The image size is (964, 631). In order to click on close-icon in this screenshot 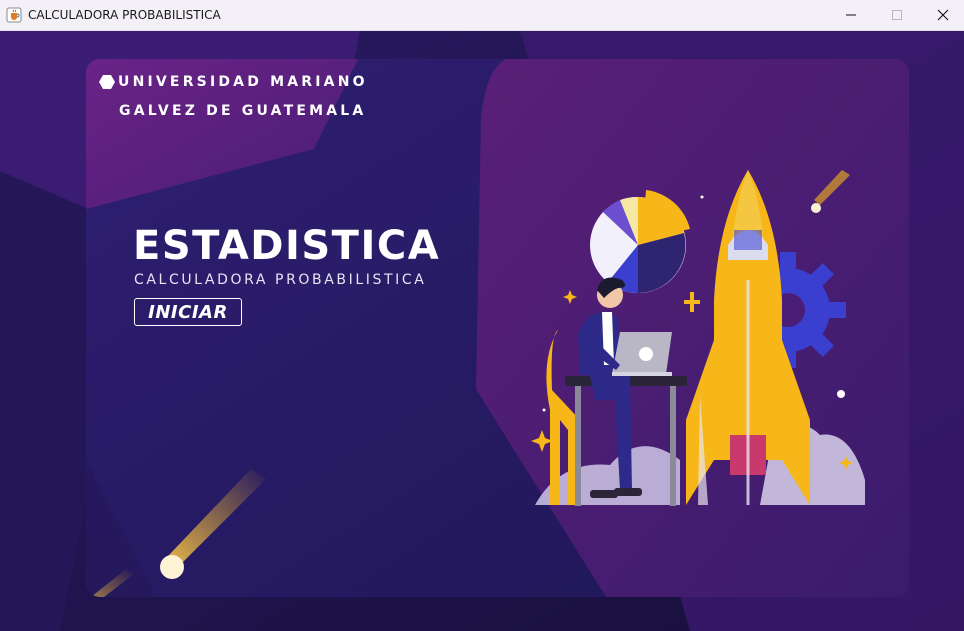, I will do `click(943, 15)`.